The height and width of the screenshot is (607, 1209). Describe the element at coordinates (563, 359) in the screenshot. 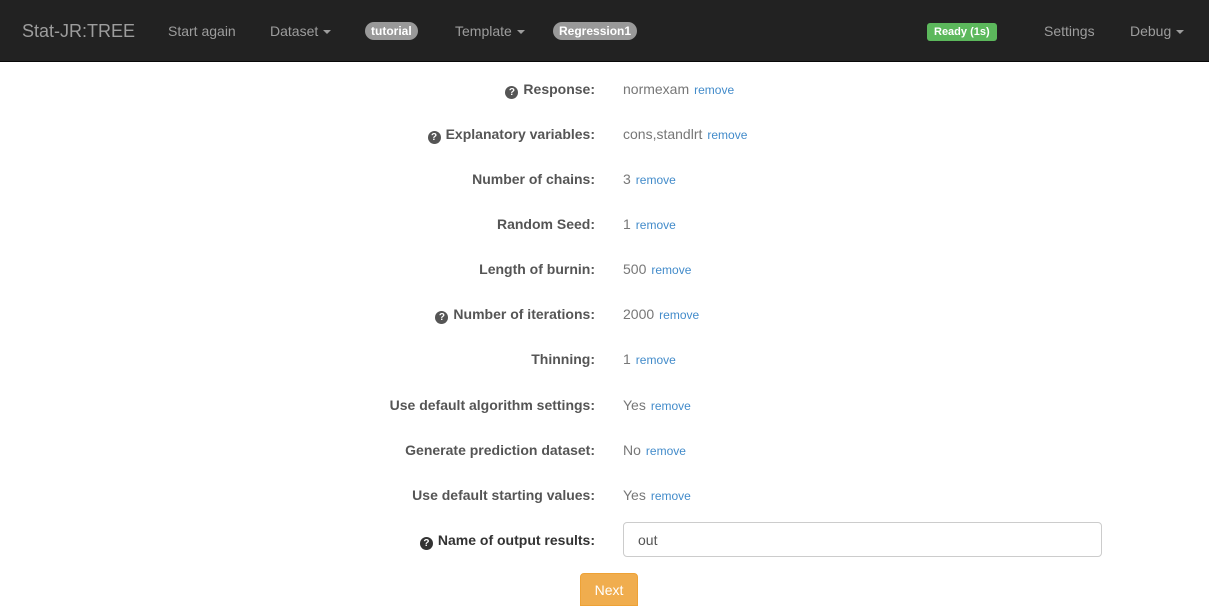

I see `thinning-label: Thinning:` at that location.